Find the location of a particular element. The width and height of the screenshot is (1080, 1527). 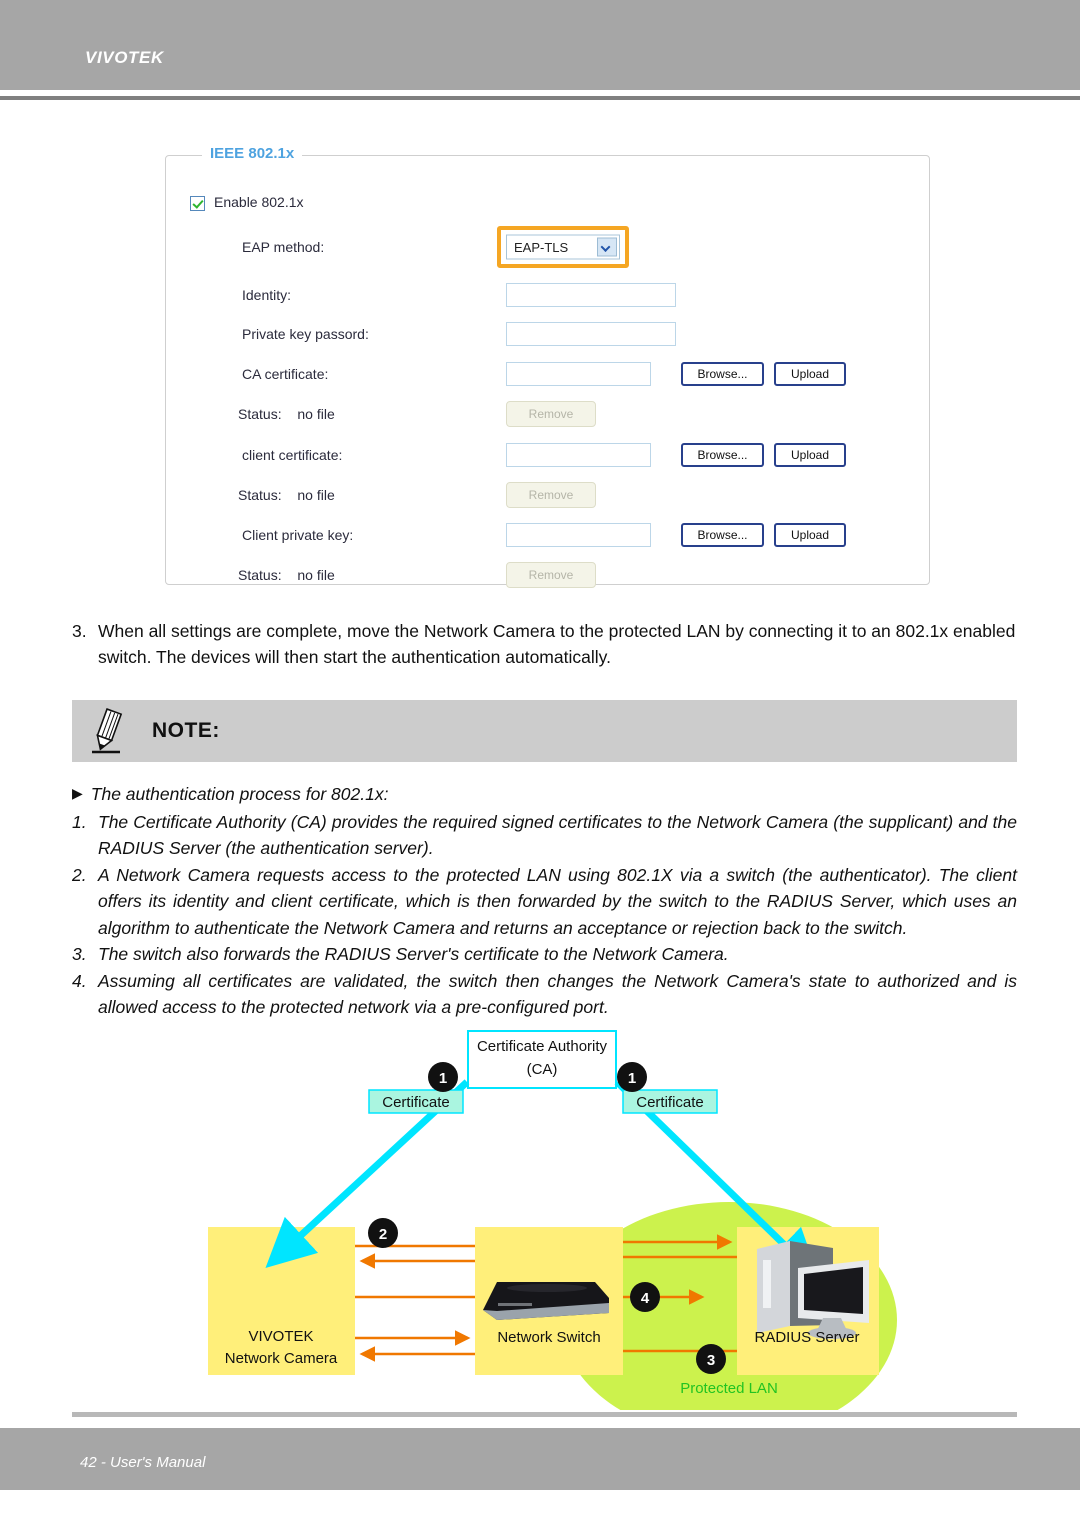

certificate-tag-left-label: Certificate is located at coordinates (416, 1102).